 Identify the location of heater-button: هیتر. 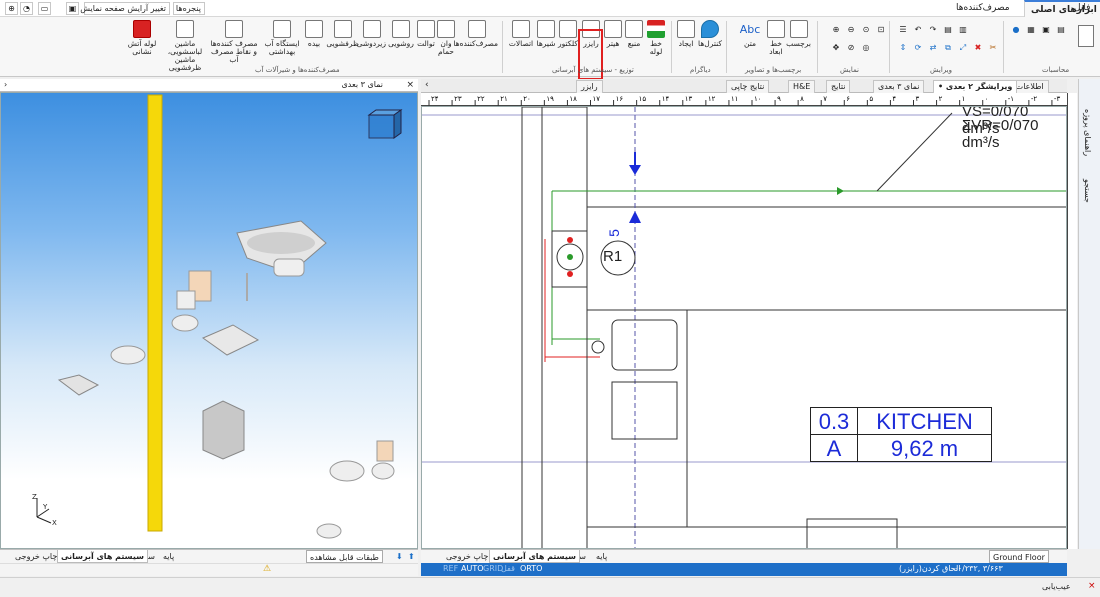
(613, 45).